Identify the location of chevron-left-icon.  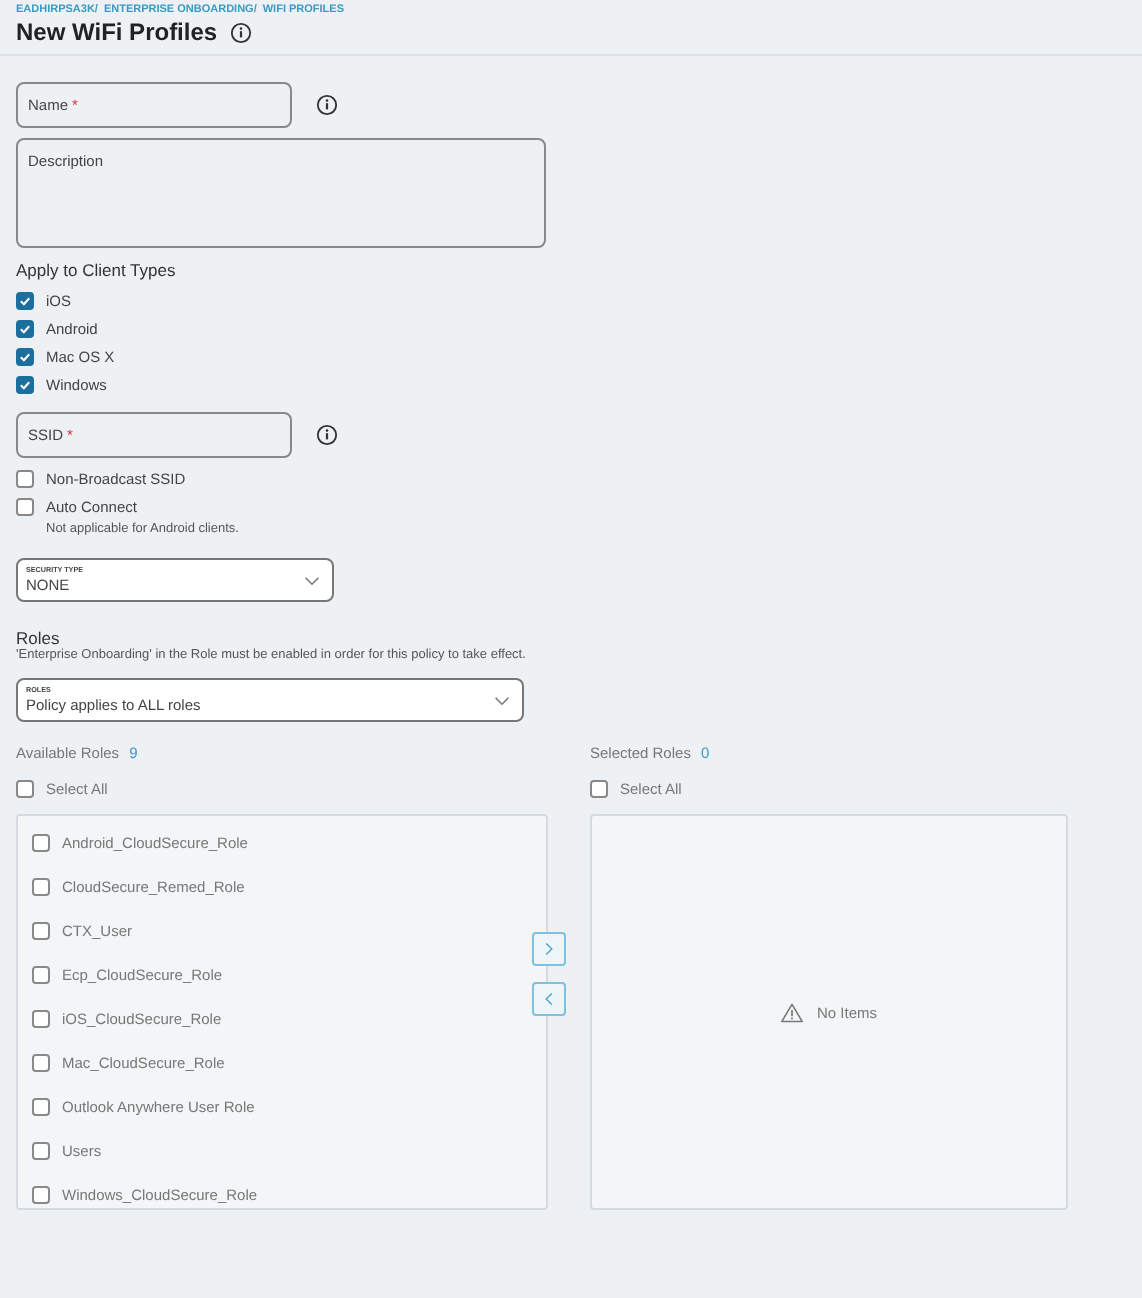
(549, 999).